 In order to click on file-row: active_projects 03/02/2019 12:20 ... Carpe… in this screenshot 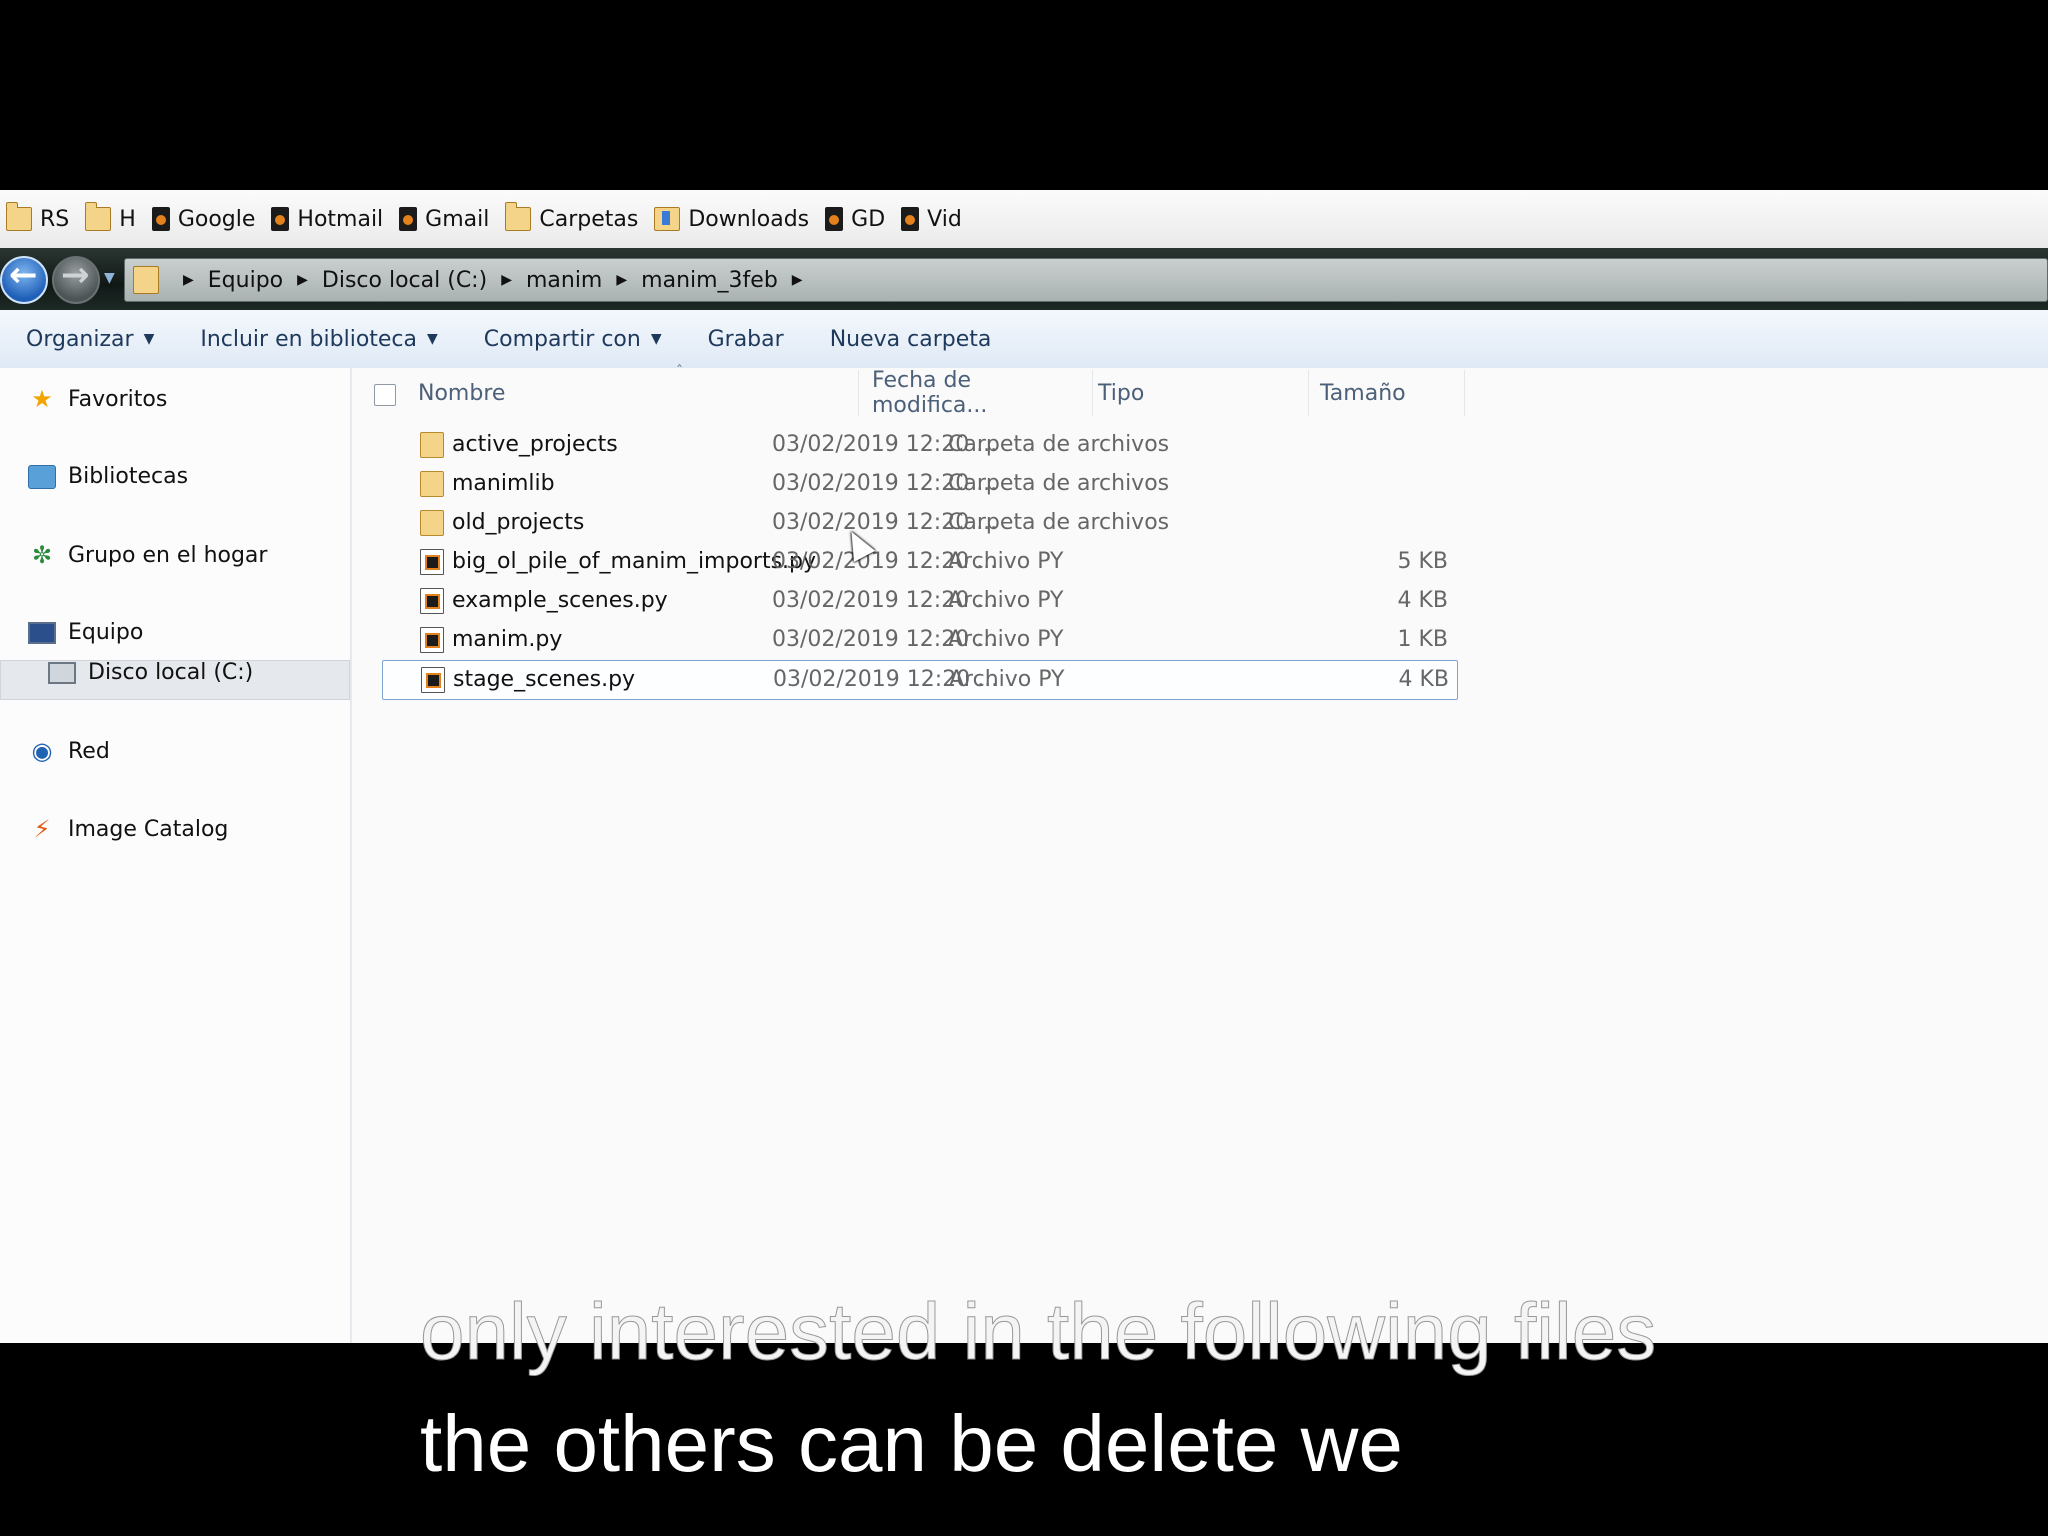, I will do `click(919, 445)`.